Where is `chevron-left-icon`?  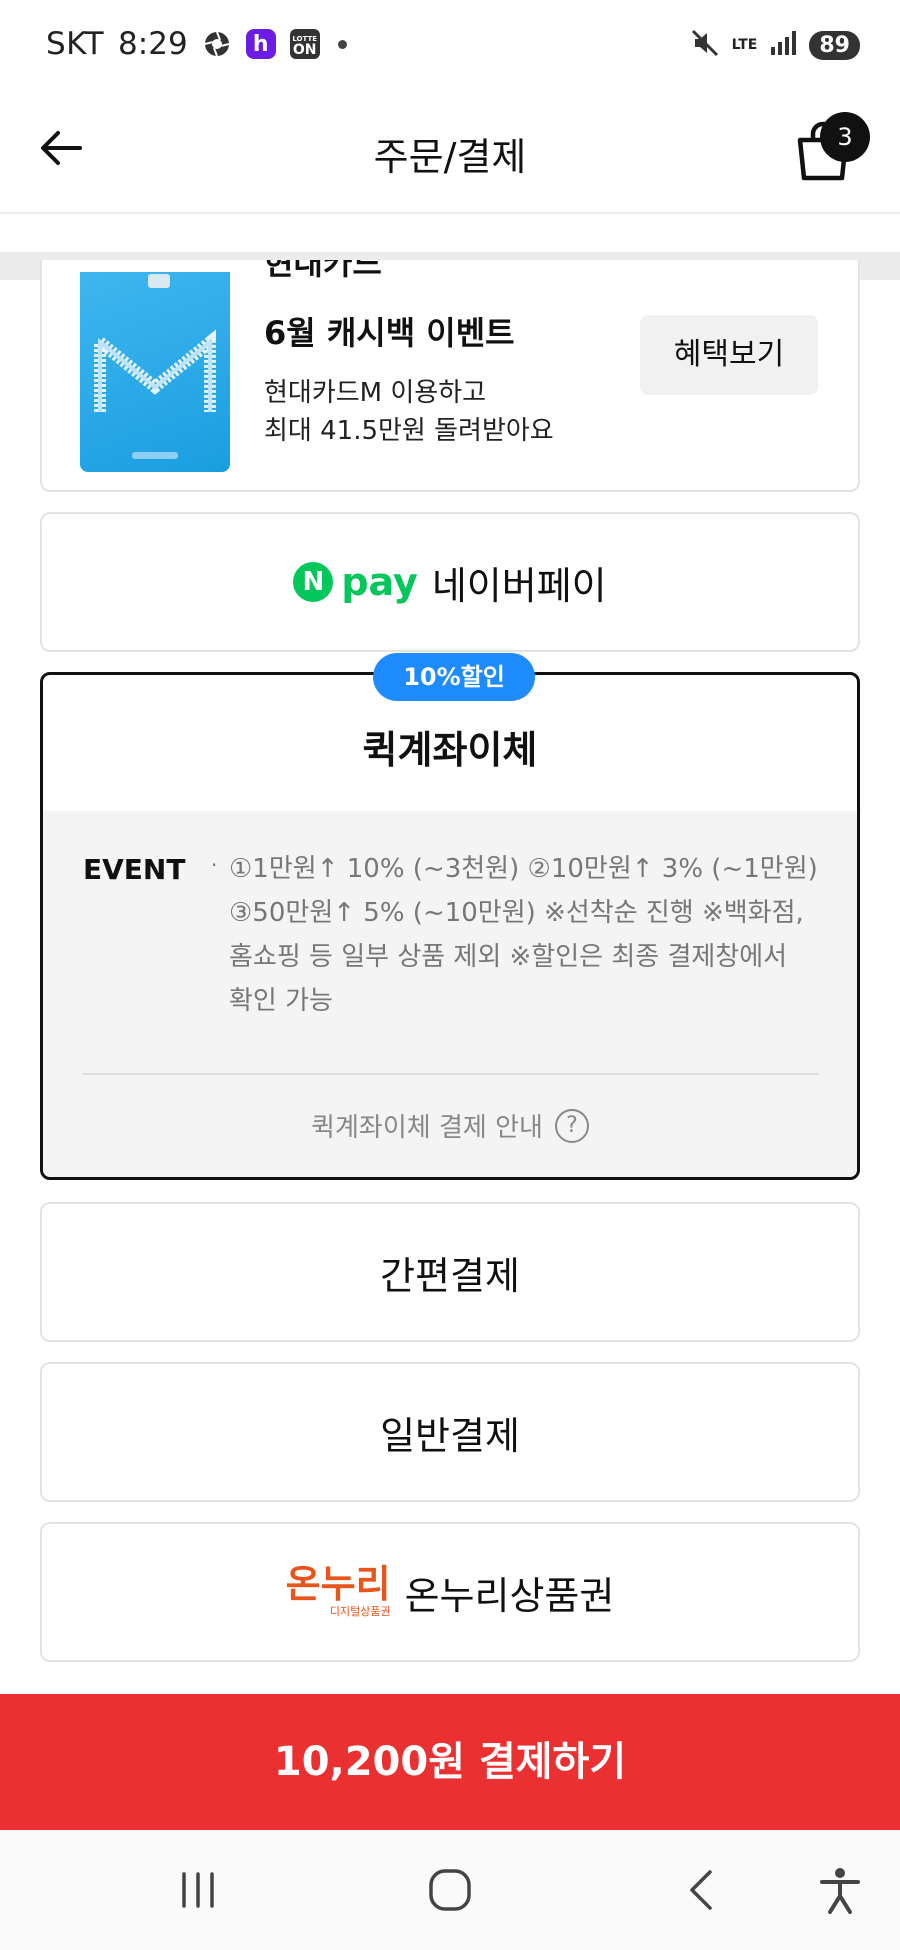
chevron-left-icon is located at coordinates (701, 1890).